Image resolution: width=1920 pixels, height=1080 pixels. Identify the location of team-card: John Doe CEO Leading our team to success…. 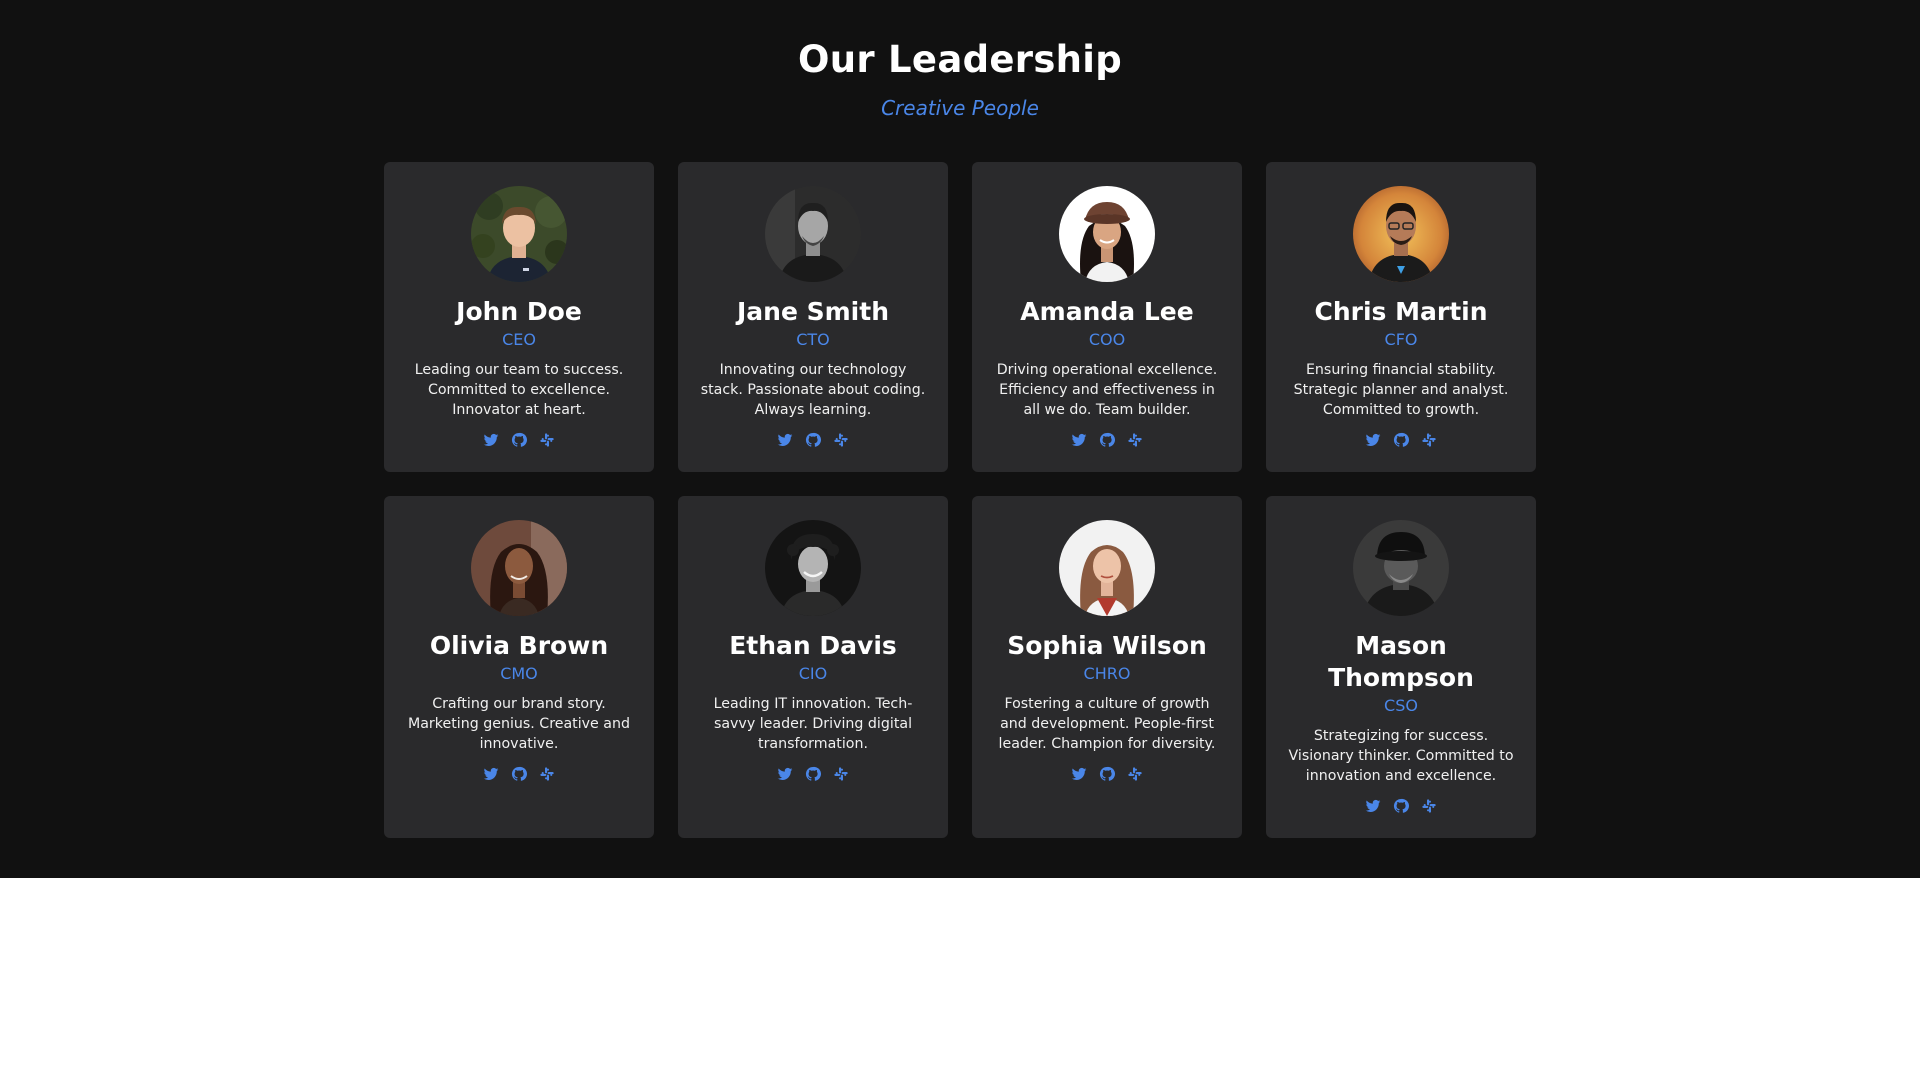
(519, 317).